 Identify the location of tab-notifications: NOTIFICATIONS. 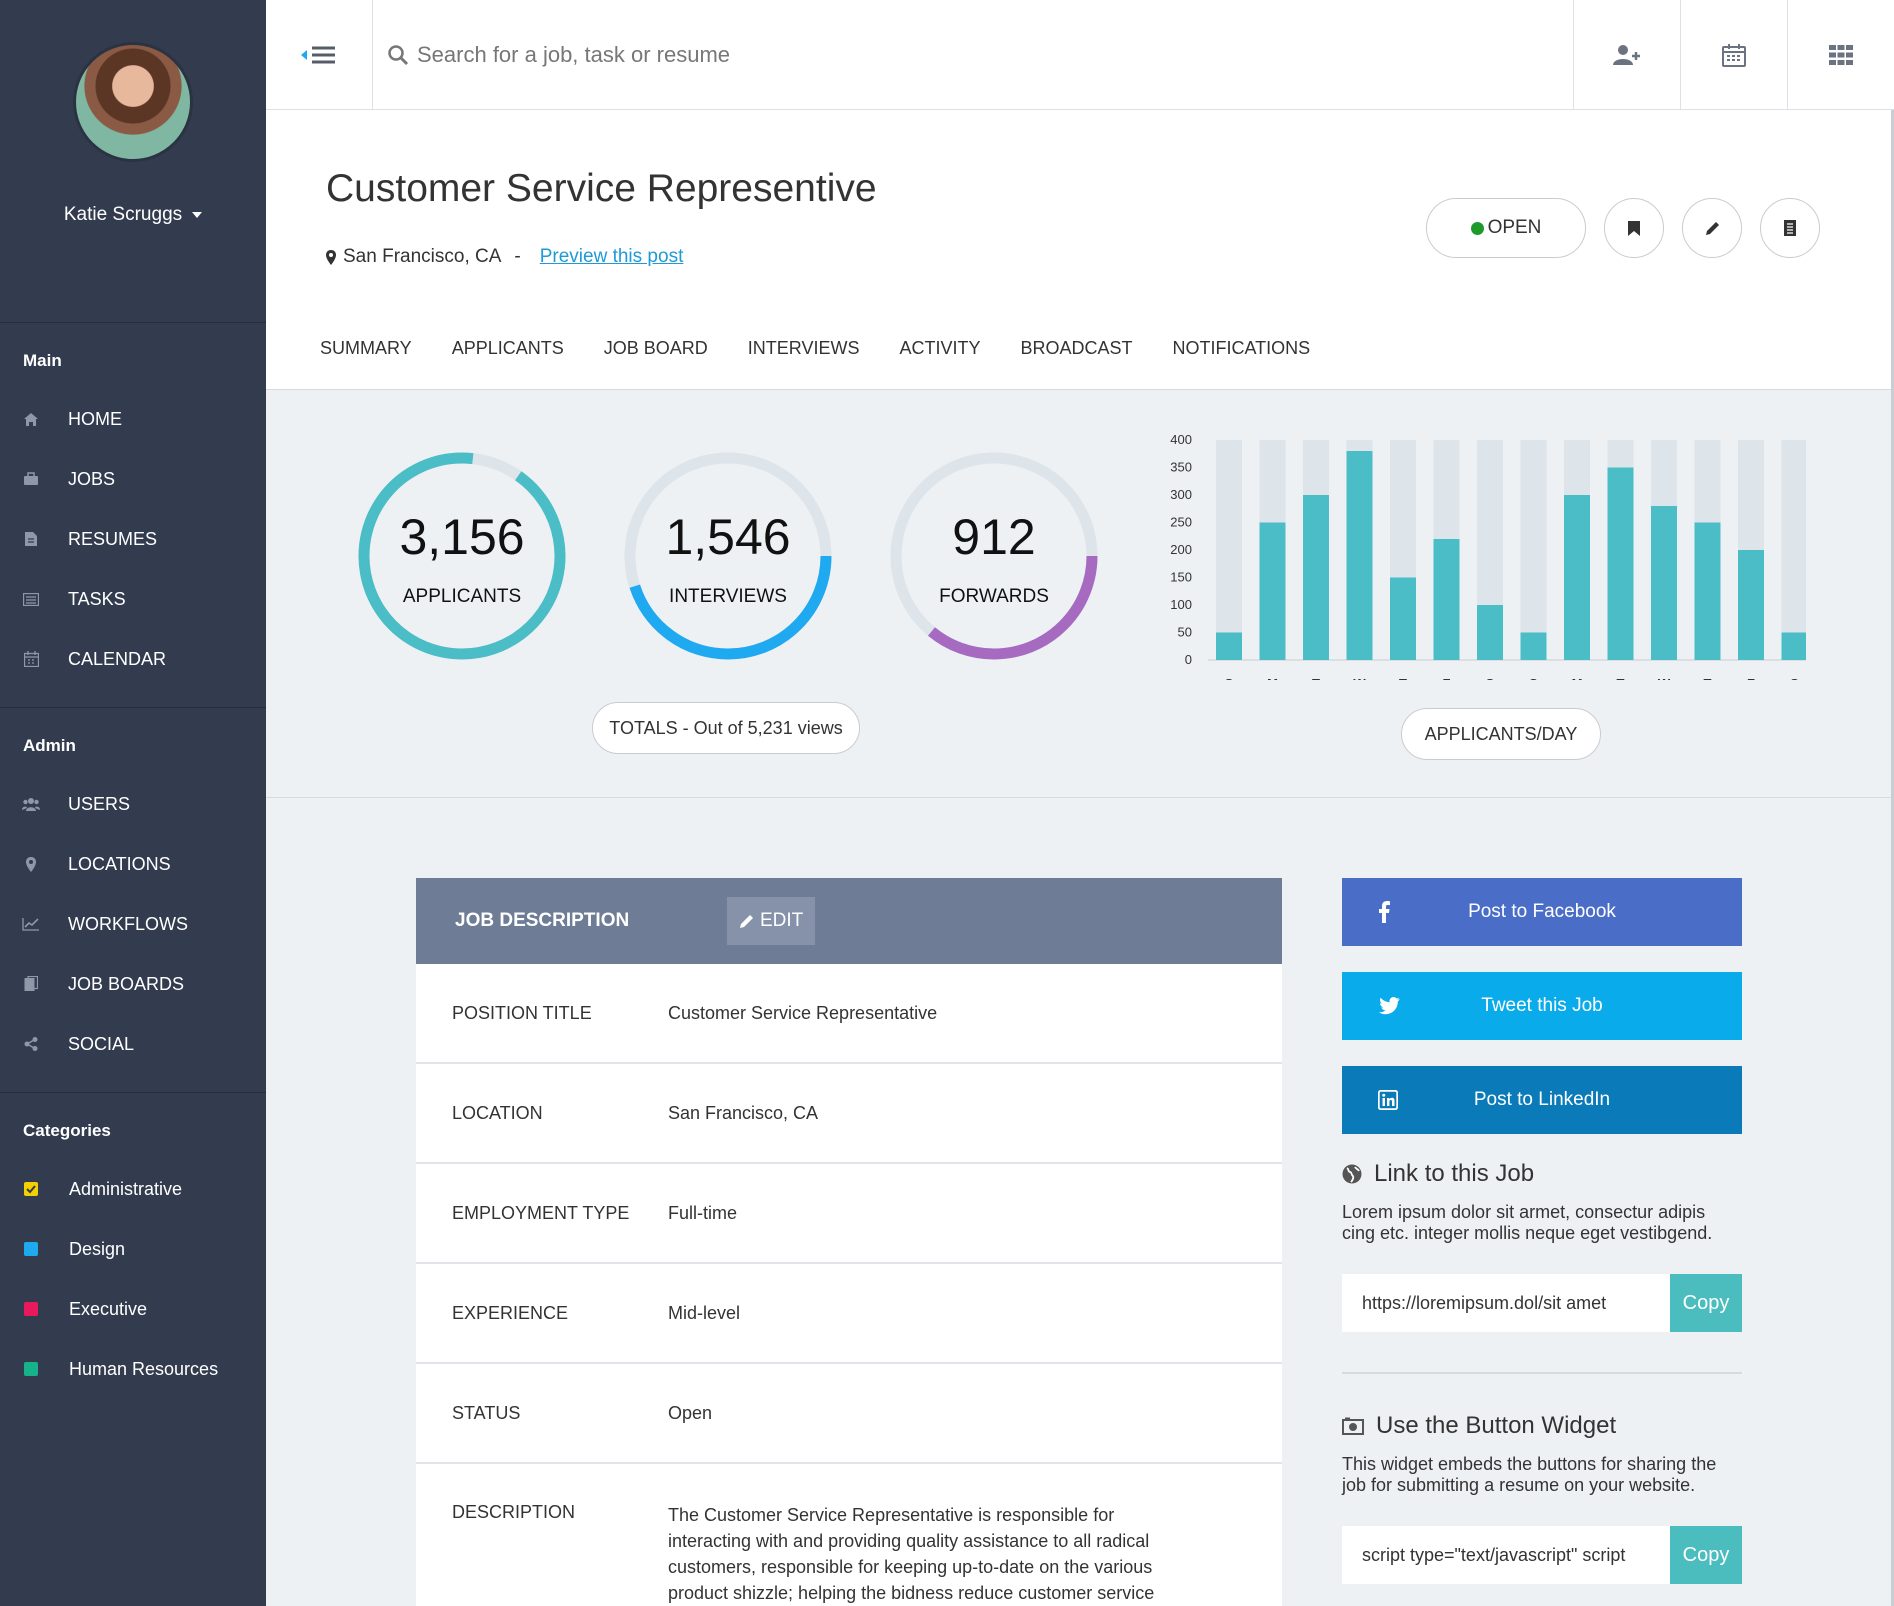
(1242, 348).